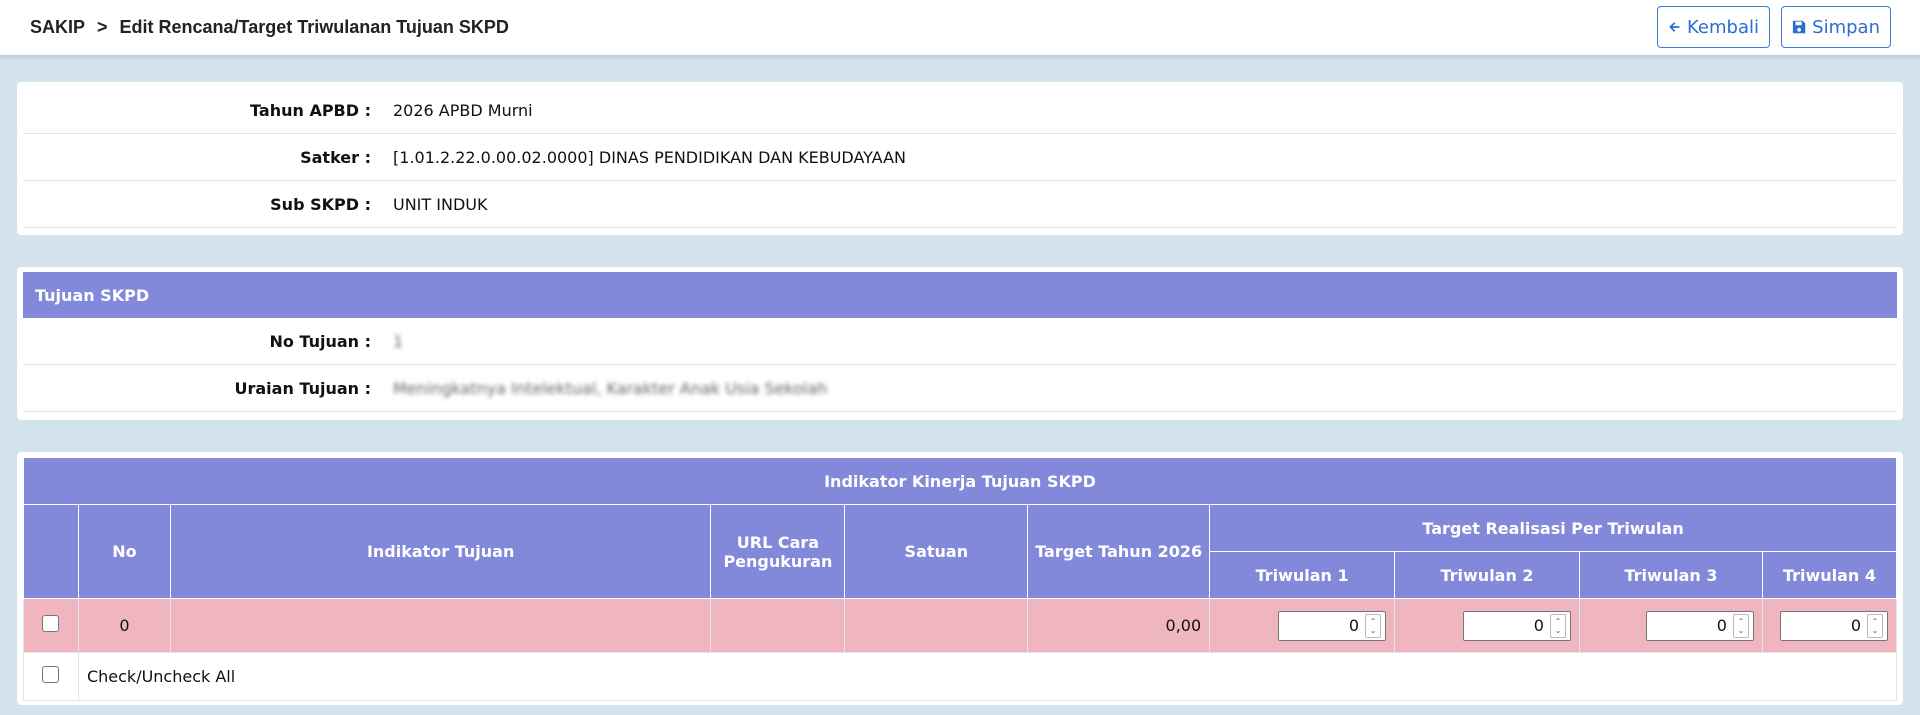  Describe the element at coordinates (440, 625) in the screenshot. I see `row-indikator` at that location.